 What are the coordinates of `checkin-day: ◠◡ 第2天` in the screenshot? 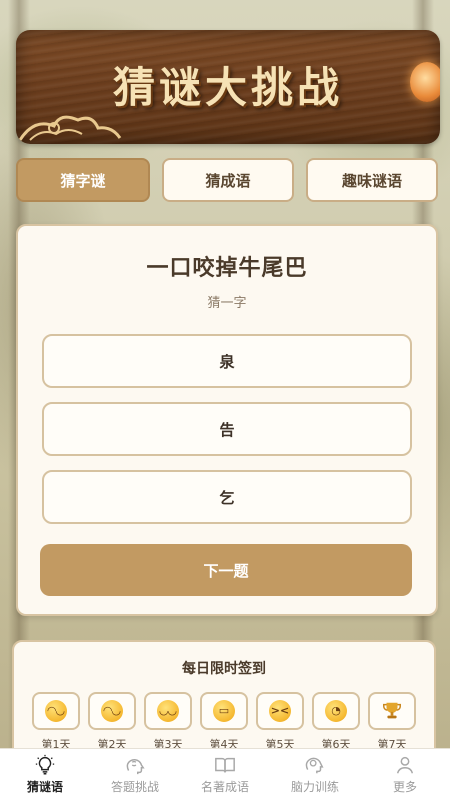 It's located at (112, 722).